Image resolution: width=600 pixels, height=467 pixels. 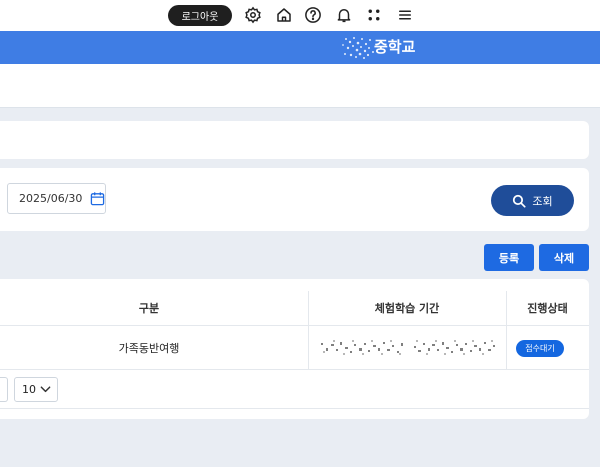 I want to click on page-size-select: 10, so click(x=36, y=389).